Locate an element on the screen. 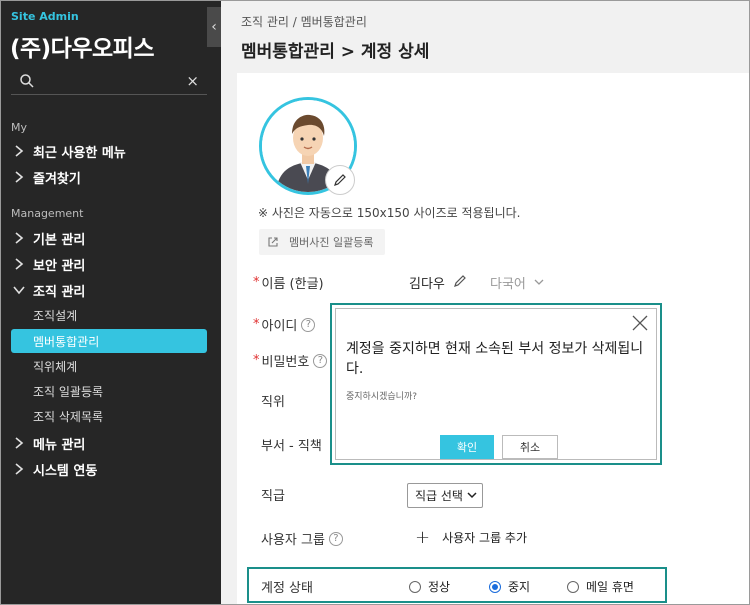 This screenshot has width=750, height=605. brand-label: Site Admin is located at coordinates (45, 16).